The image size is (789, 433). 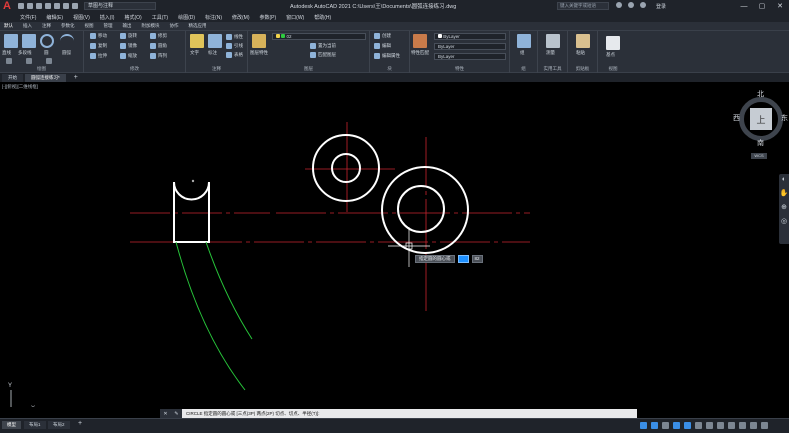 I want to click on osnap-icon, so click(x=687, y=425).